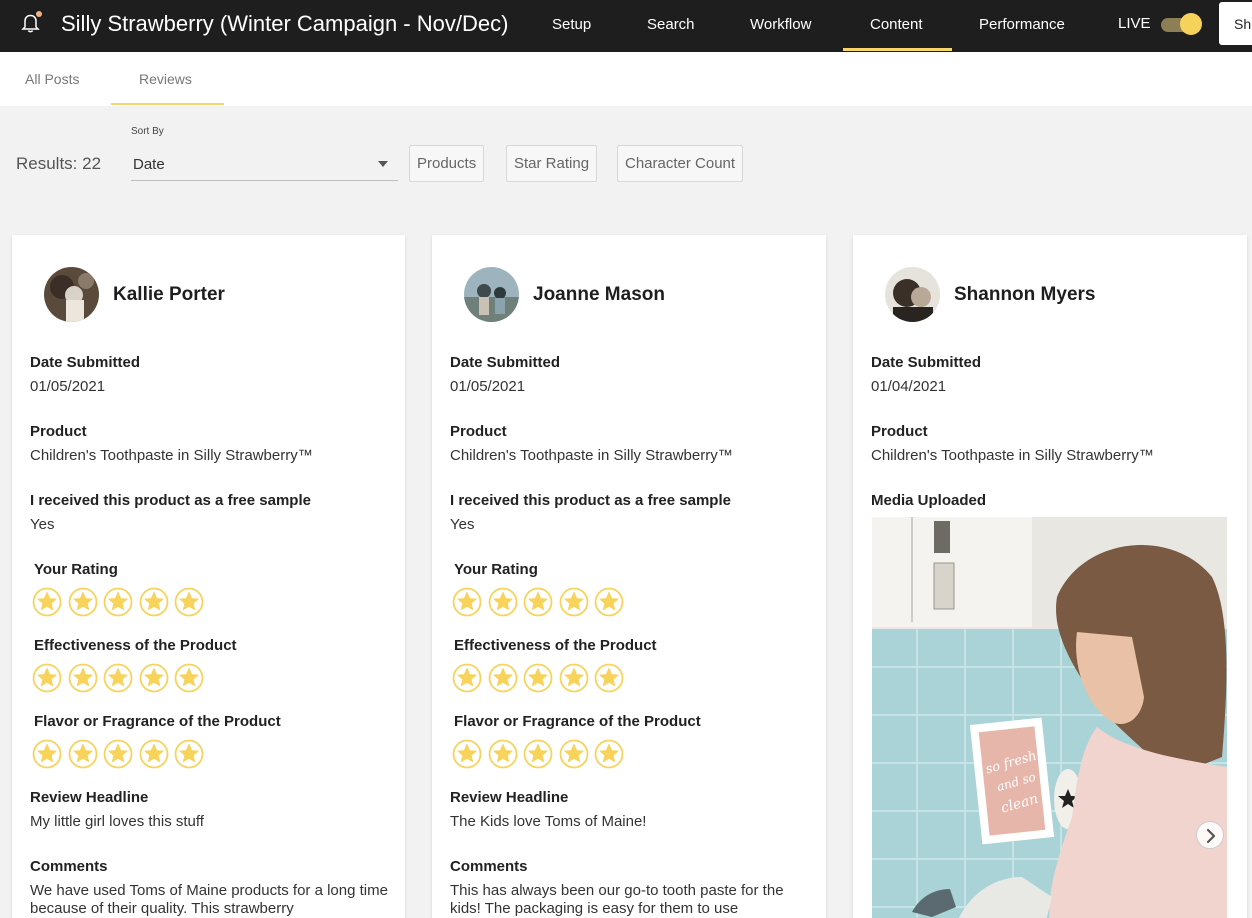 Image resolution: width=1252 pixels, height=918 pixels. Describe the element at coordinates (1235, 23) in the screenshot. I see `share-button: Sh` at that location.